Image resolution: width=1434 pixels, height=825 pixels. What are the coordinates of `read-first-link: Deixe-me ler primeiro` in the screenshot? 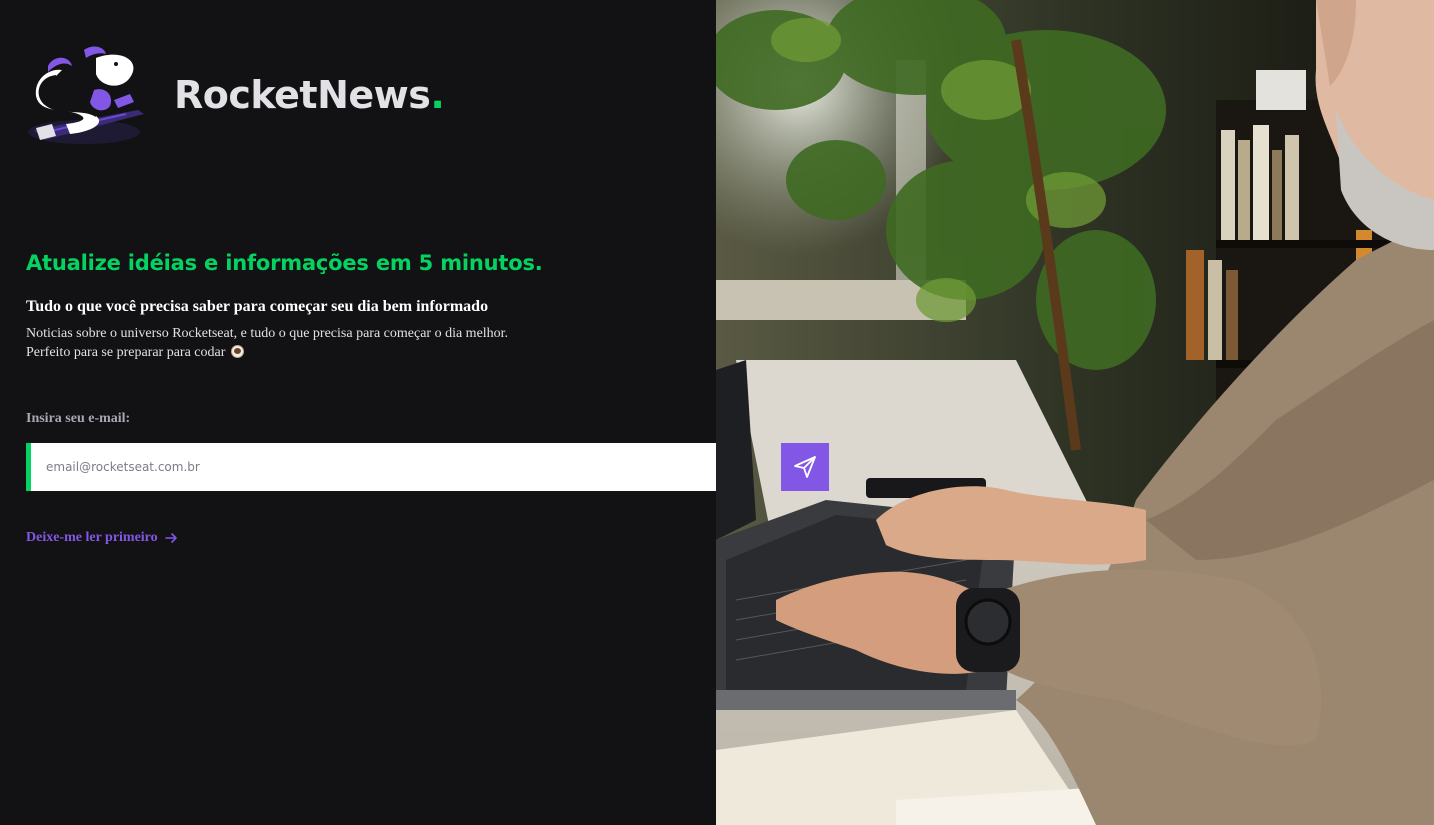 It's located at (102, 538).